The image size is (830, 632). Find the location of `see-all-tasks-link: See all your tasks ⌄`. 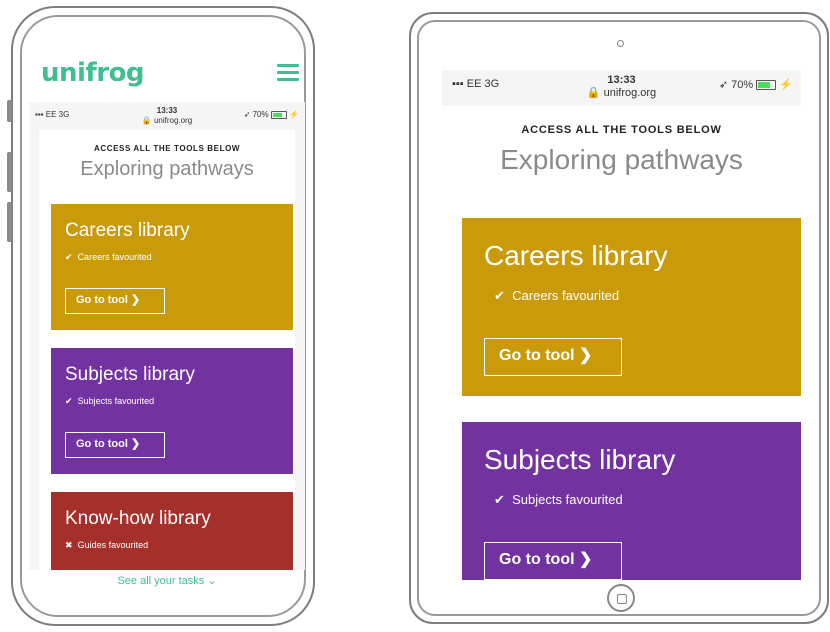

see-all-tasks-link: See all your tasks ⌄ is located at coordinates (167, 580).